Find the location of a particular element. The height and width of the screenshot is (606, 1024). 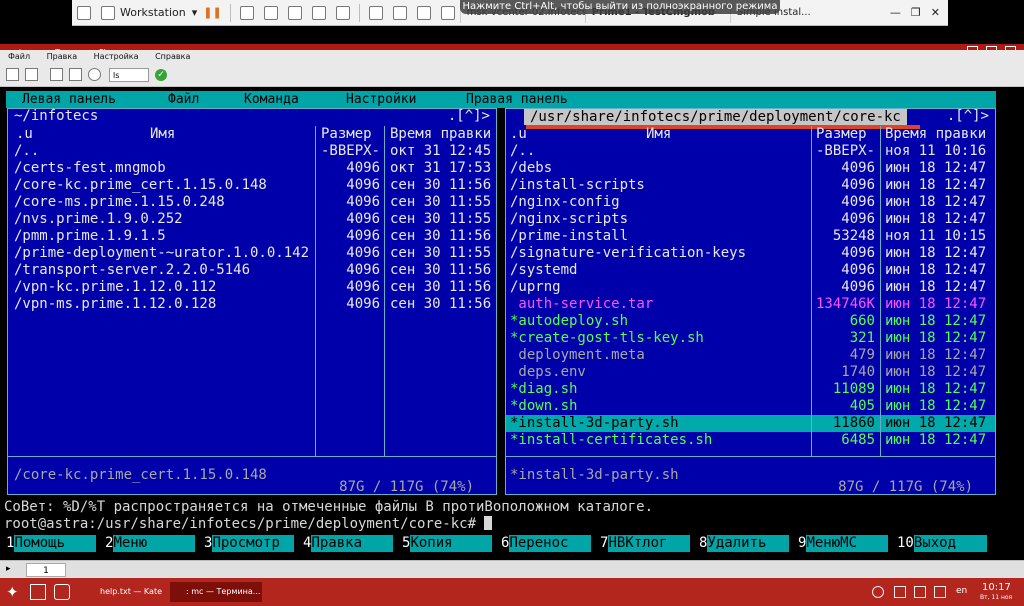

terminal-icon is located at coordinates (447, 12).